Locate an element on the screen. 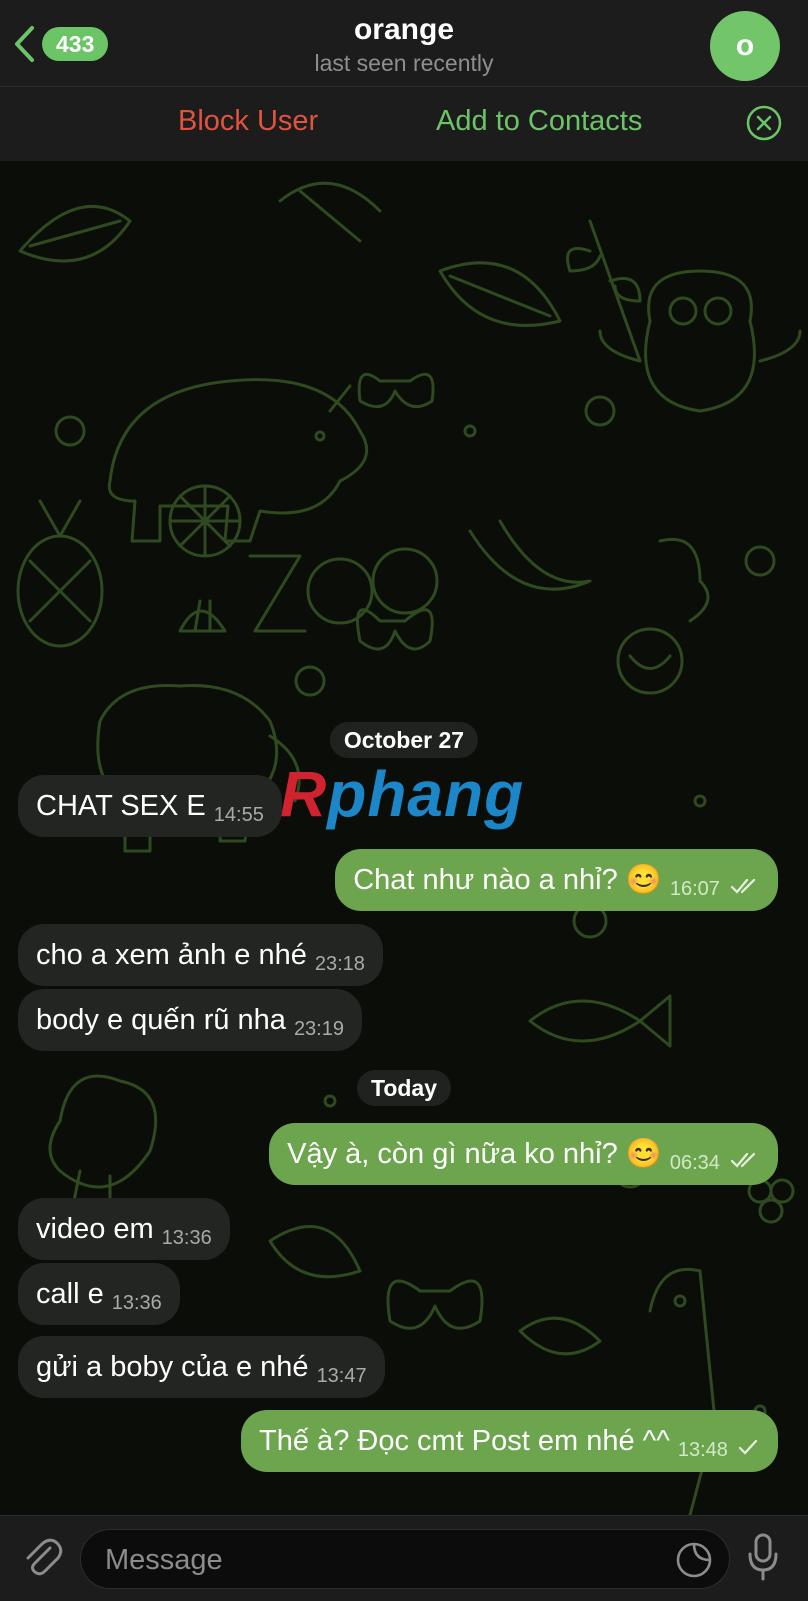 This screenshot has width=808, height=1601. message-time: 14:55 is located at coordinates (238, 815).